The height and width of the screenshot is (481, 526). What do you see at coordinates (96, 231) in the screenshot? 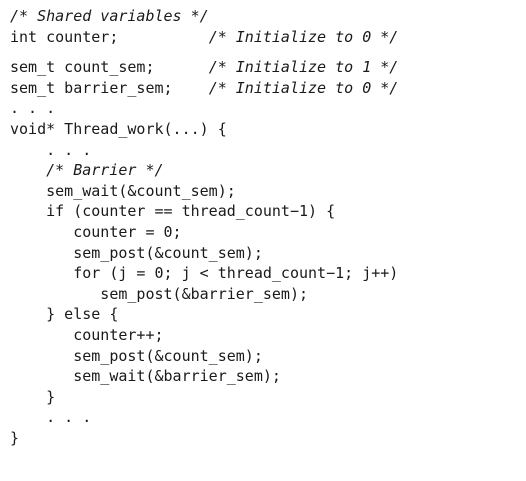
I see `code-statement: counter = 0;` at bounding box center [96, 231].